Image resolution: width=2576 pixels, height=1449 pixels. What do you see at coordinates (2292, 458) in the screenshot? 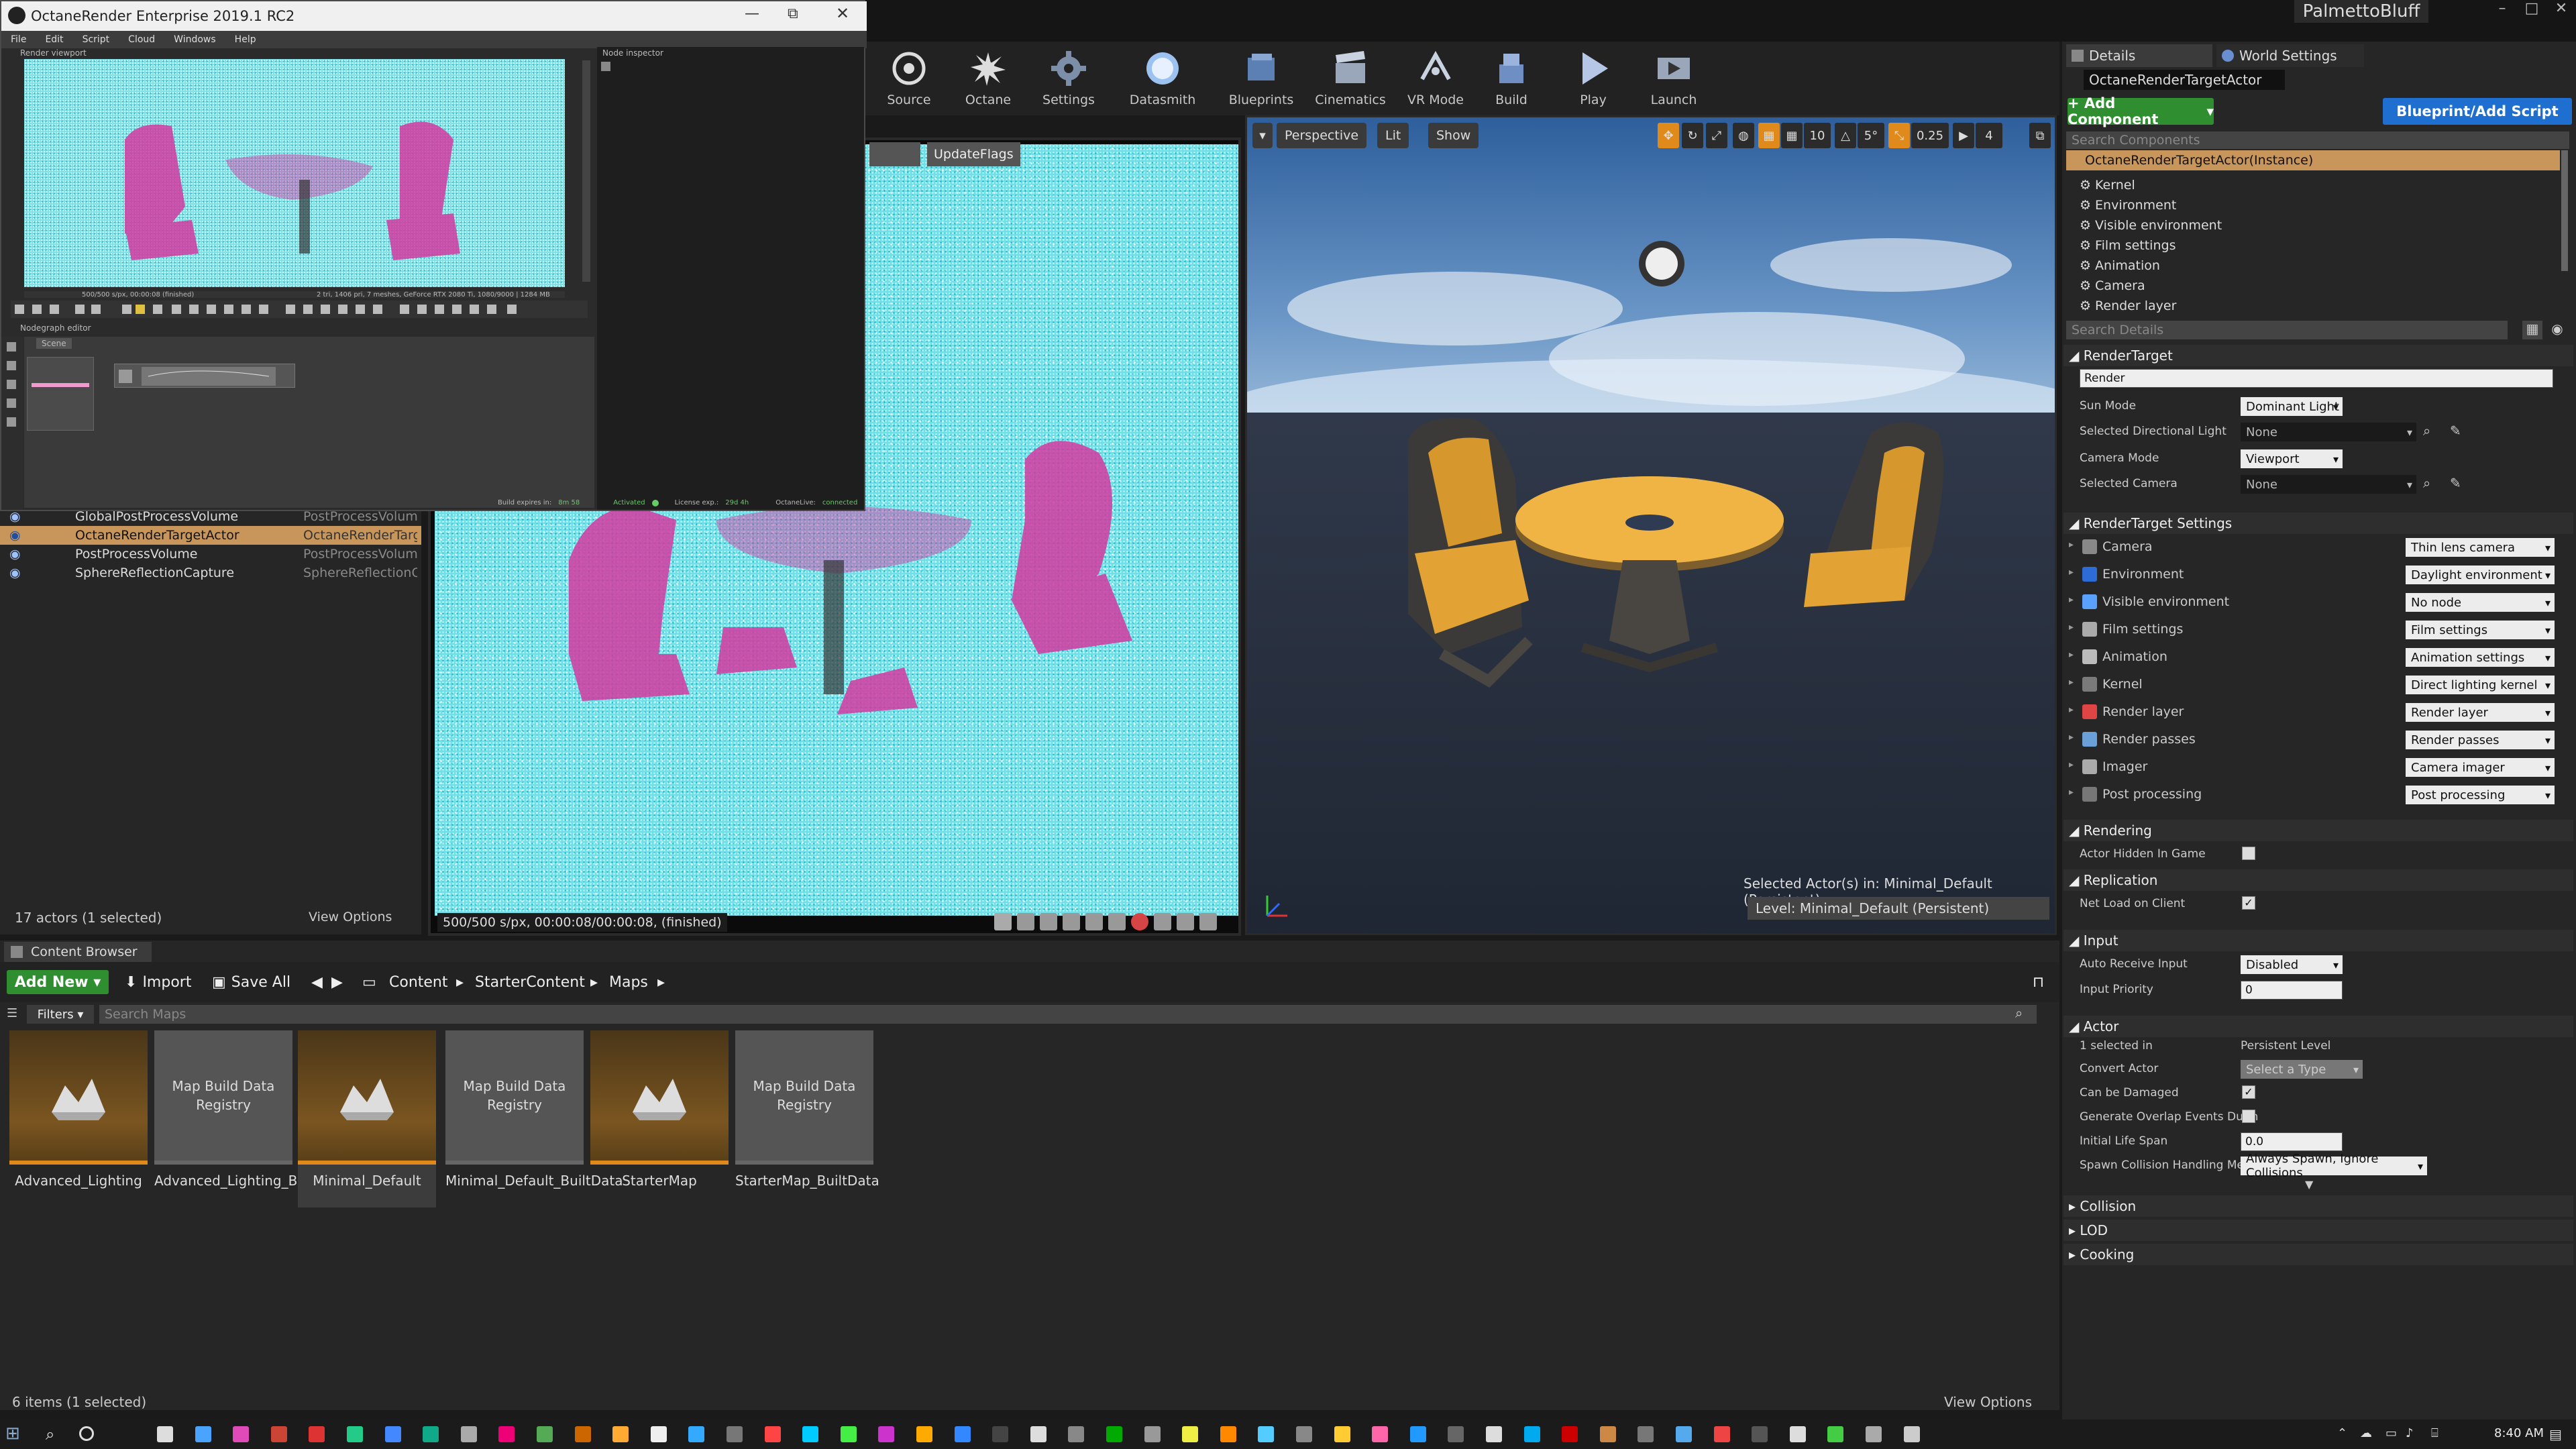
I see `camera-mode-dropdown: Viewport` at bounding box center [2292, 458].